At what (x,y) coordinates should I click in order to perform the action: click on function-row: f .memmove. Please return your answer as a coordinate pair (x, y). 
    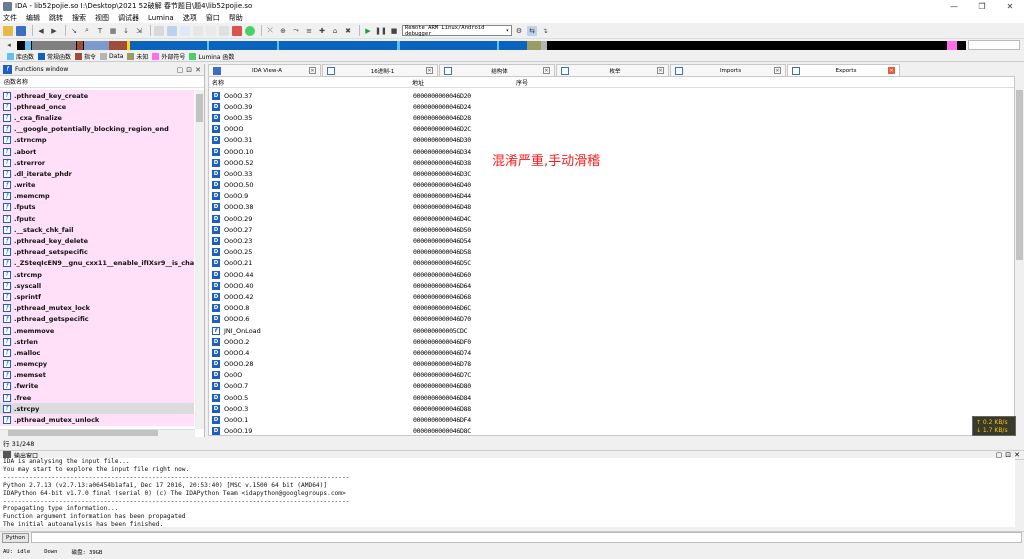
    Looking at the image, I should click on (97, 330).